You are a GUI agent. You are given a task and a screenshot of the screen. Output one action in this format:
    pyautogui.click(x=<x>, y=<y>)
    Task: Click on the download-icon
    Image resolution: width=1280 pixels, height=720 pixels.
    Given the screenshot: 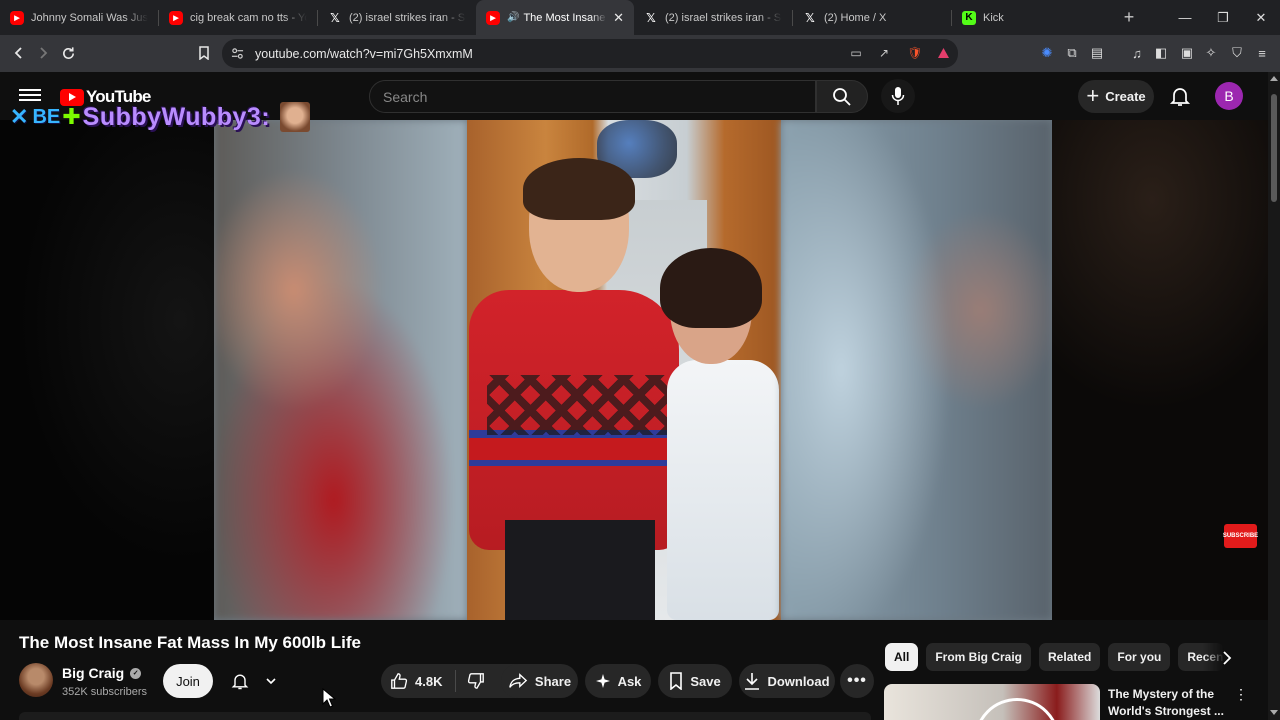 What is the action you would take?
    pyautogui.click(x=752, y=681)
    